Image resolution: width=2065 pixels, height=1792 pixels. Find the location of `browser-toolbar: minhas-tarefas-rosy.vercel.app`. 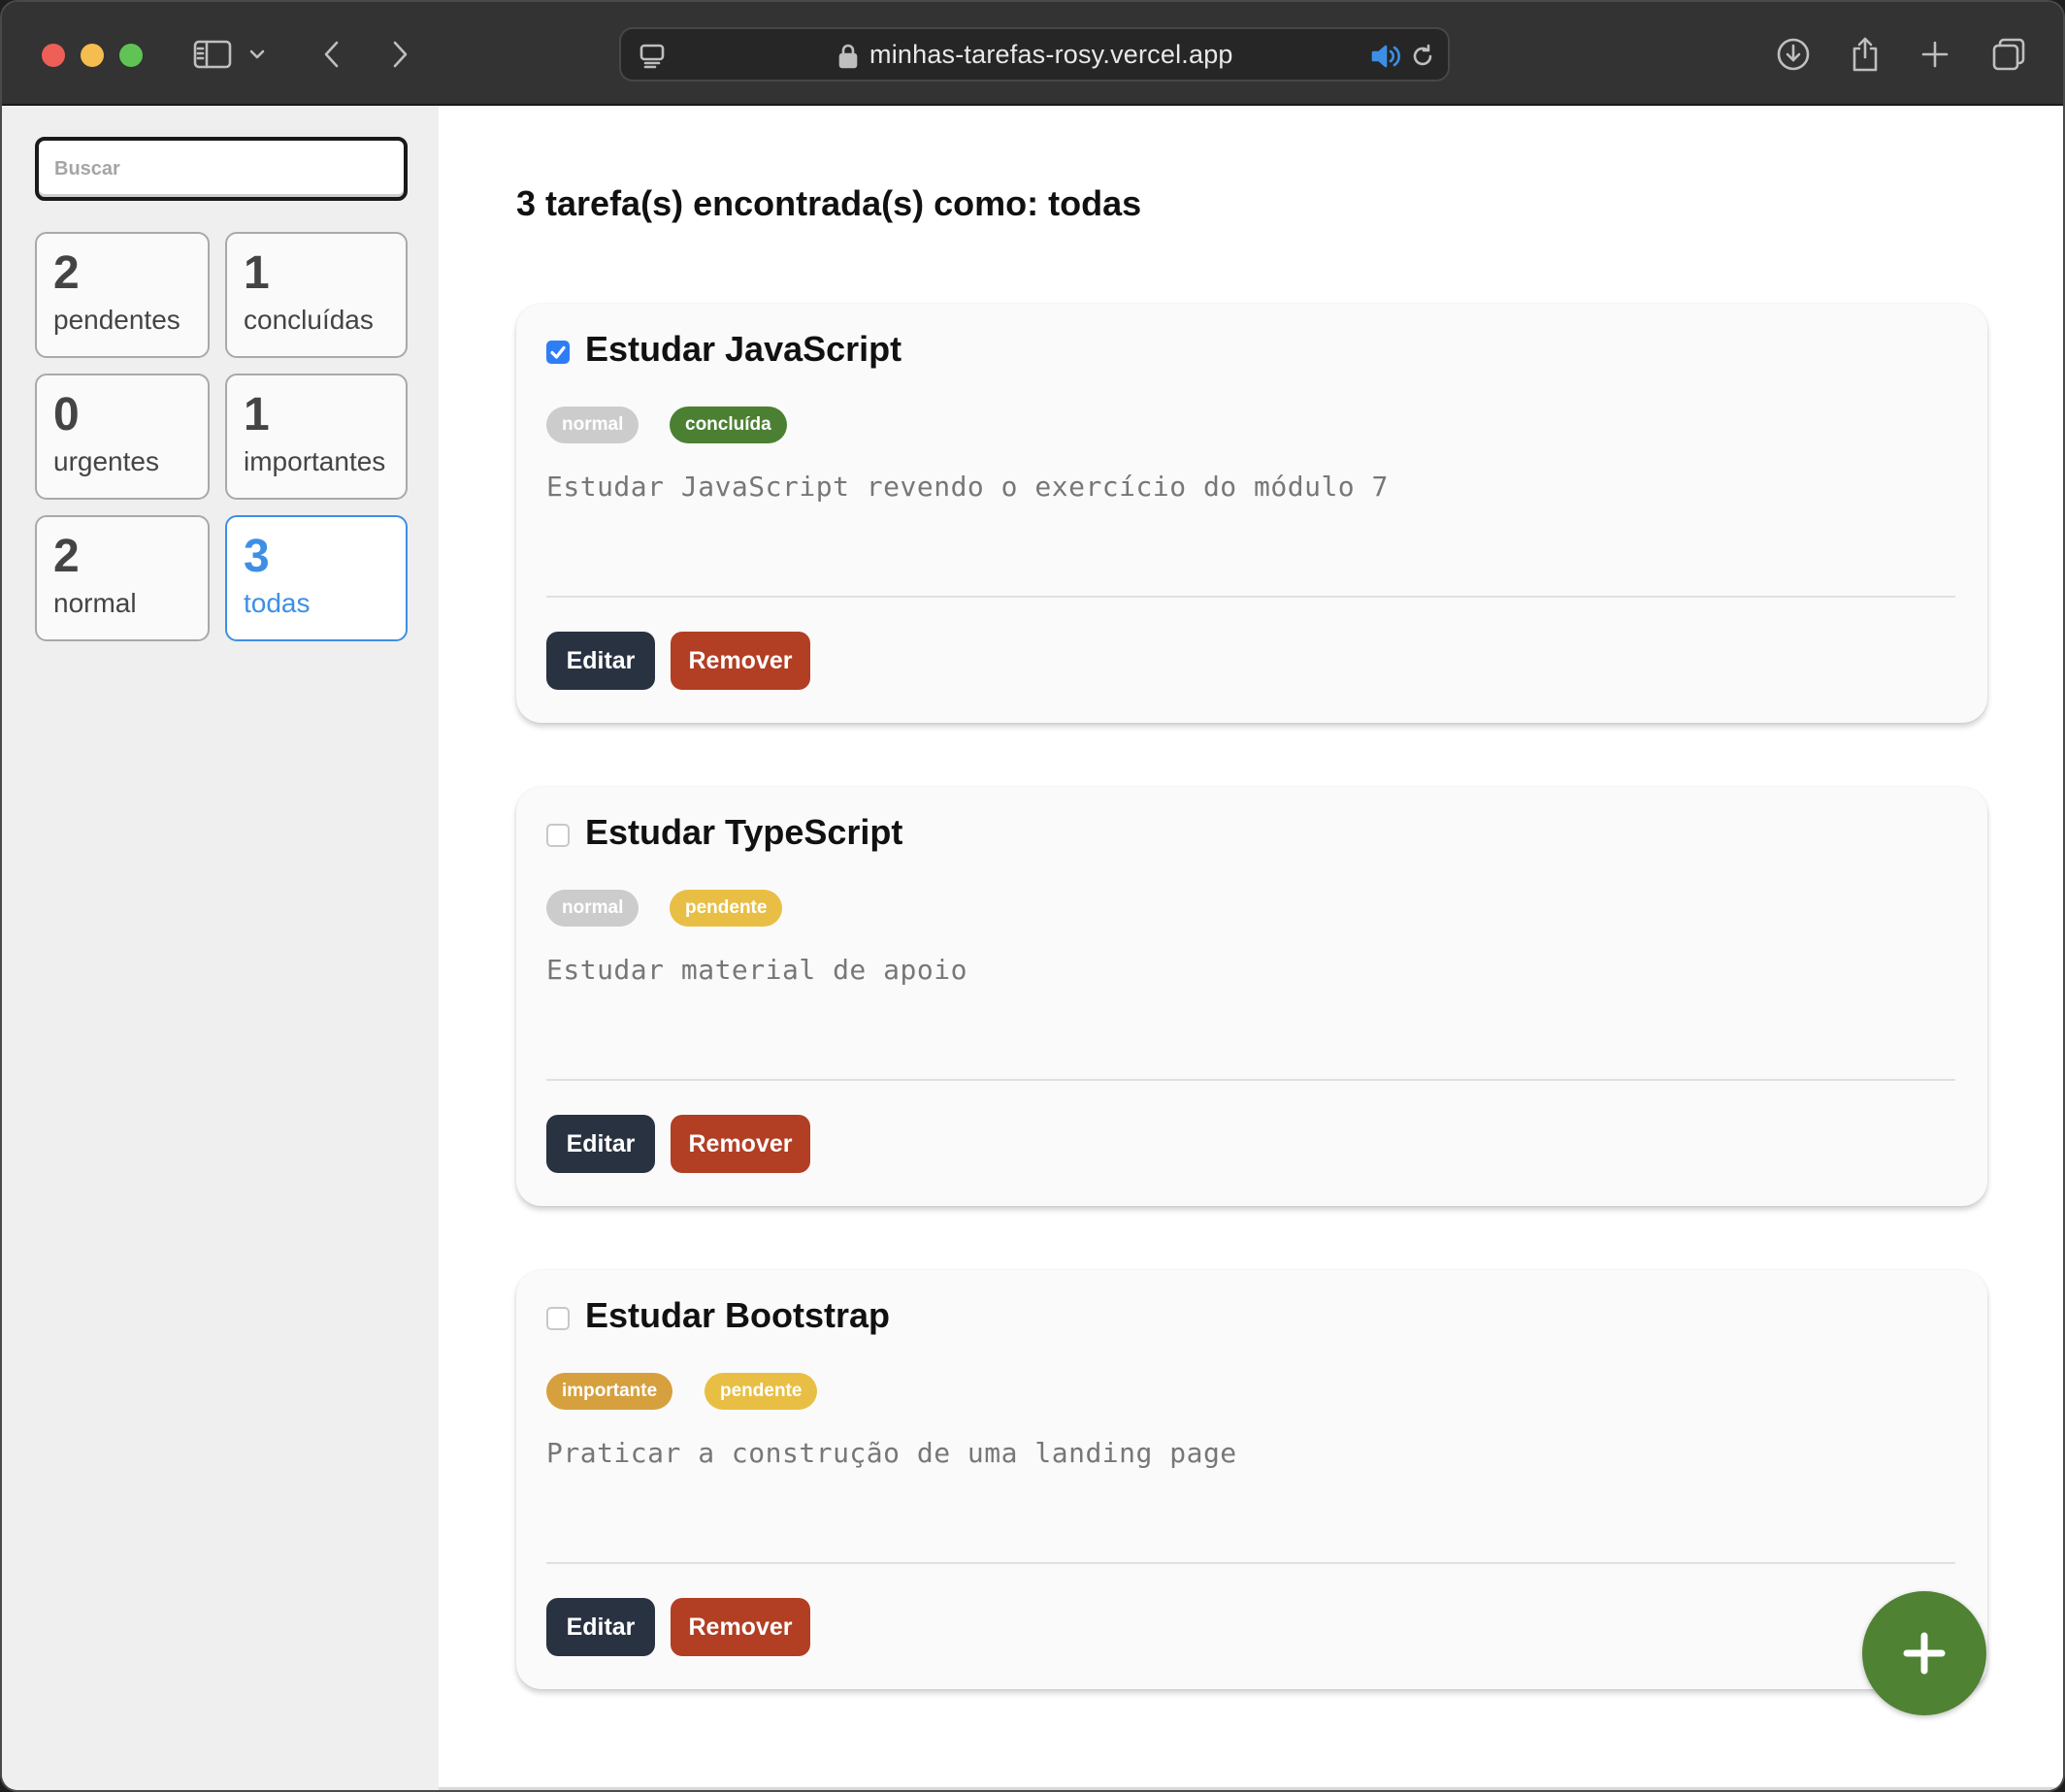

browser-toolbar: minhas-tarefas-rosy.vercel.app is located at coordinates (1032, 54).